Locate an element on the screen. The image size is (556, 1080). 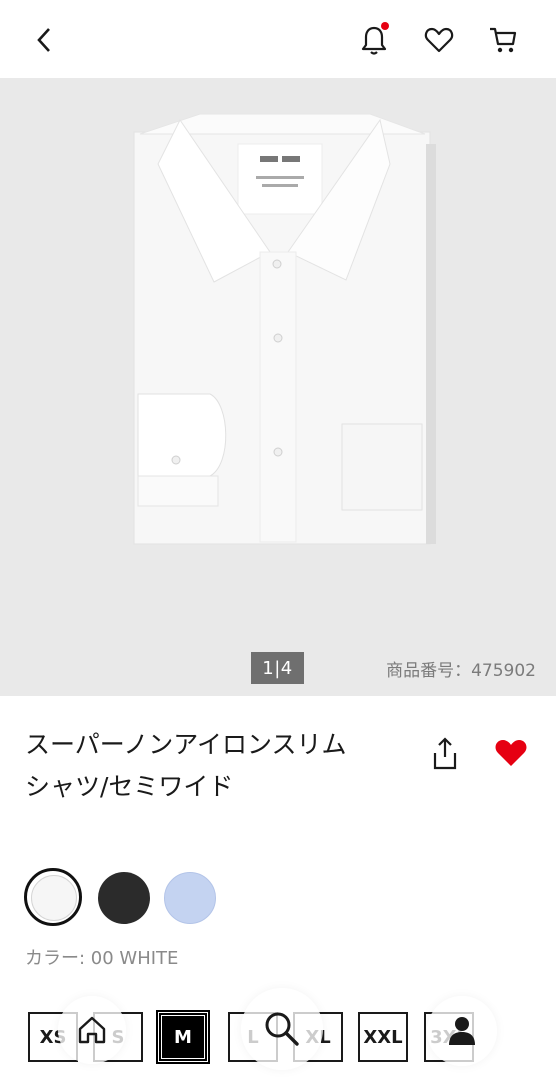
search-icon is located at coordinates (282, 1029).